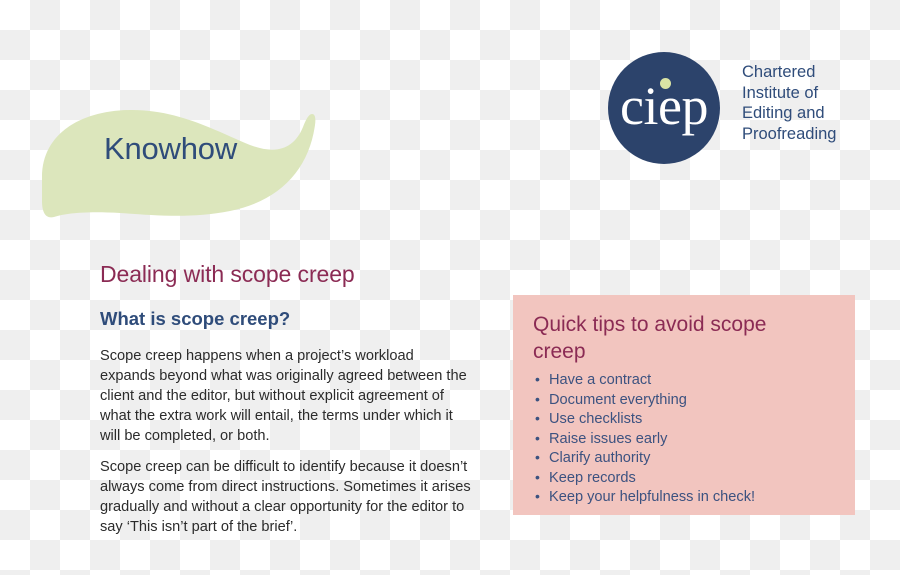  Describe the element at coordinates (684, 497) in the screenshot. I see `list-item: Keep your helpfulness in check!` at that location.